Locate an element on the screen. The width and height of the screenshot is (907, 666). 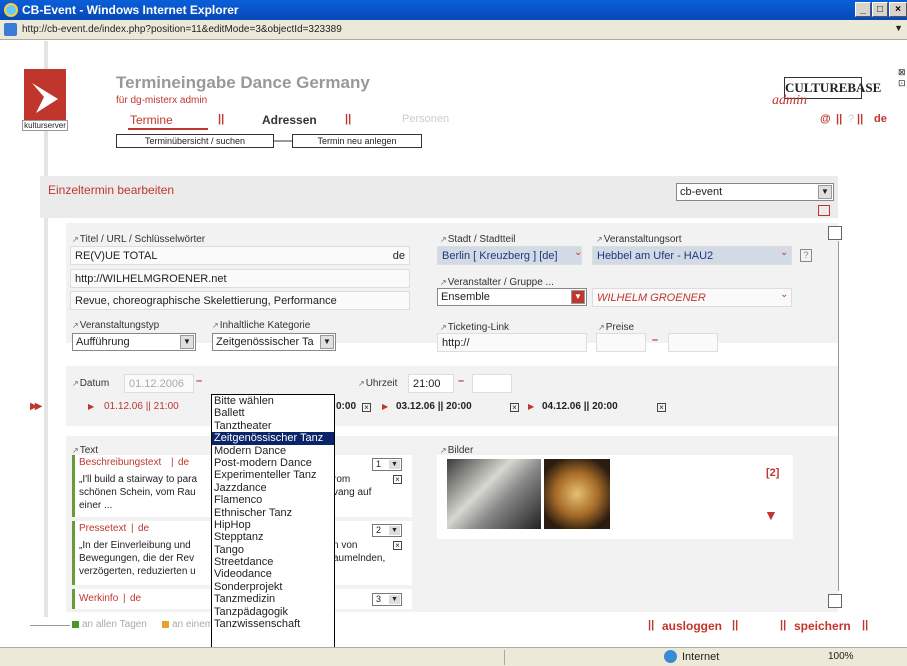
category-label: Inhaltliche Kategorie is located at coordinates (261, 325).